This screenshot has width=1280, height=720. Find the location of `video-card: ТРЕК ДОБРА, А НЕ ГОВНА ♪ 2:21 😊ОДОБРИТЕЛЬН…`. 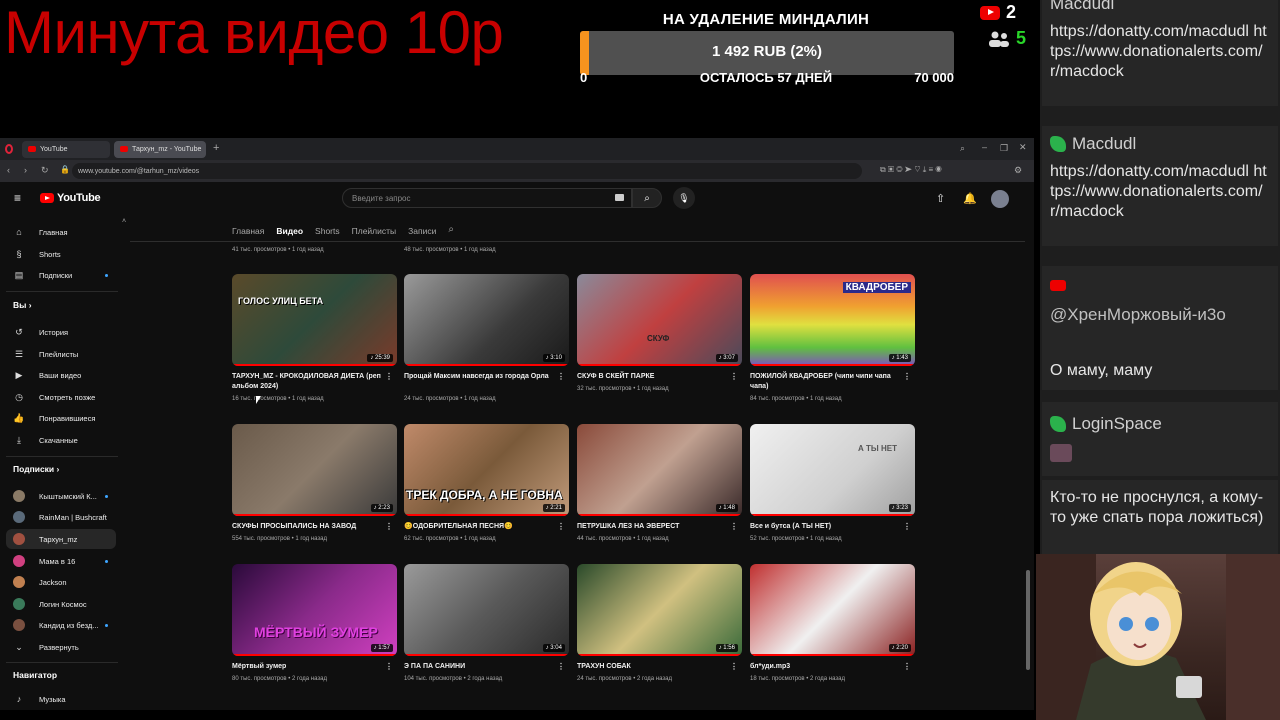

video-card: ТРЕК ДОБРА, А НЕ ГОВНА ♪ 2:21 😊ОДОБРИТЕЛЬН… is located at coordinates (486, 484).